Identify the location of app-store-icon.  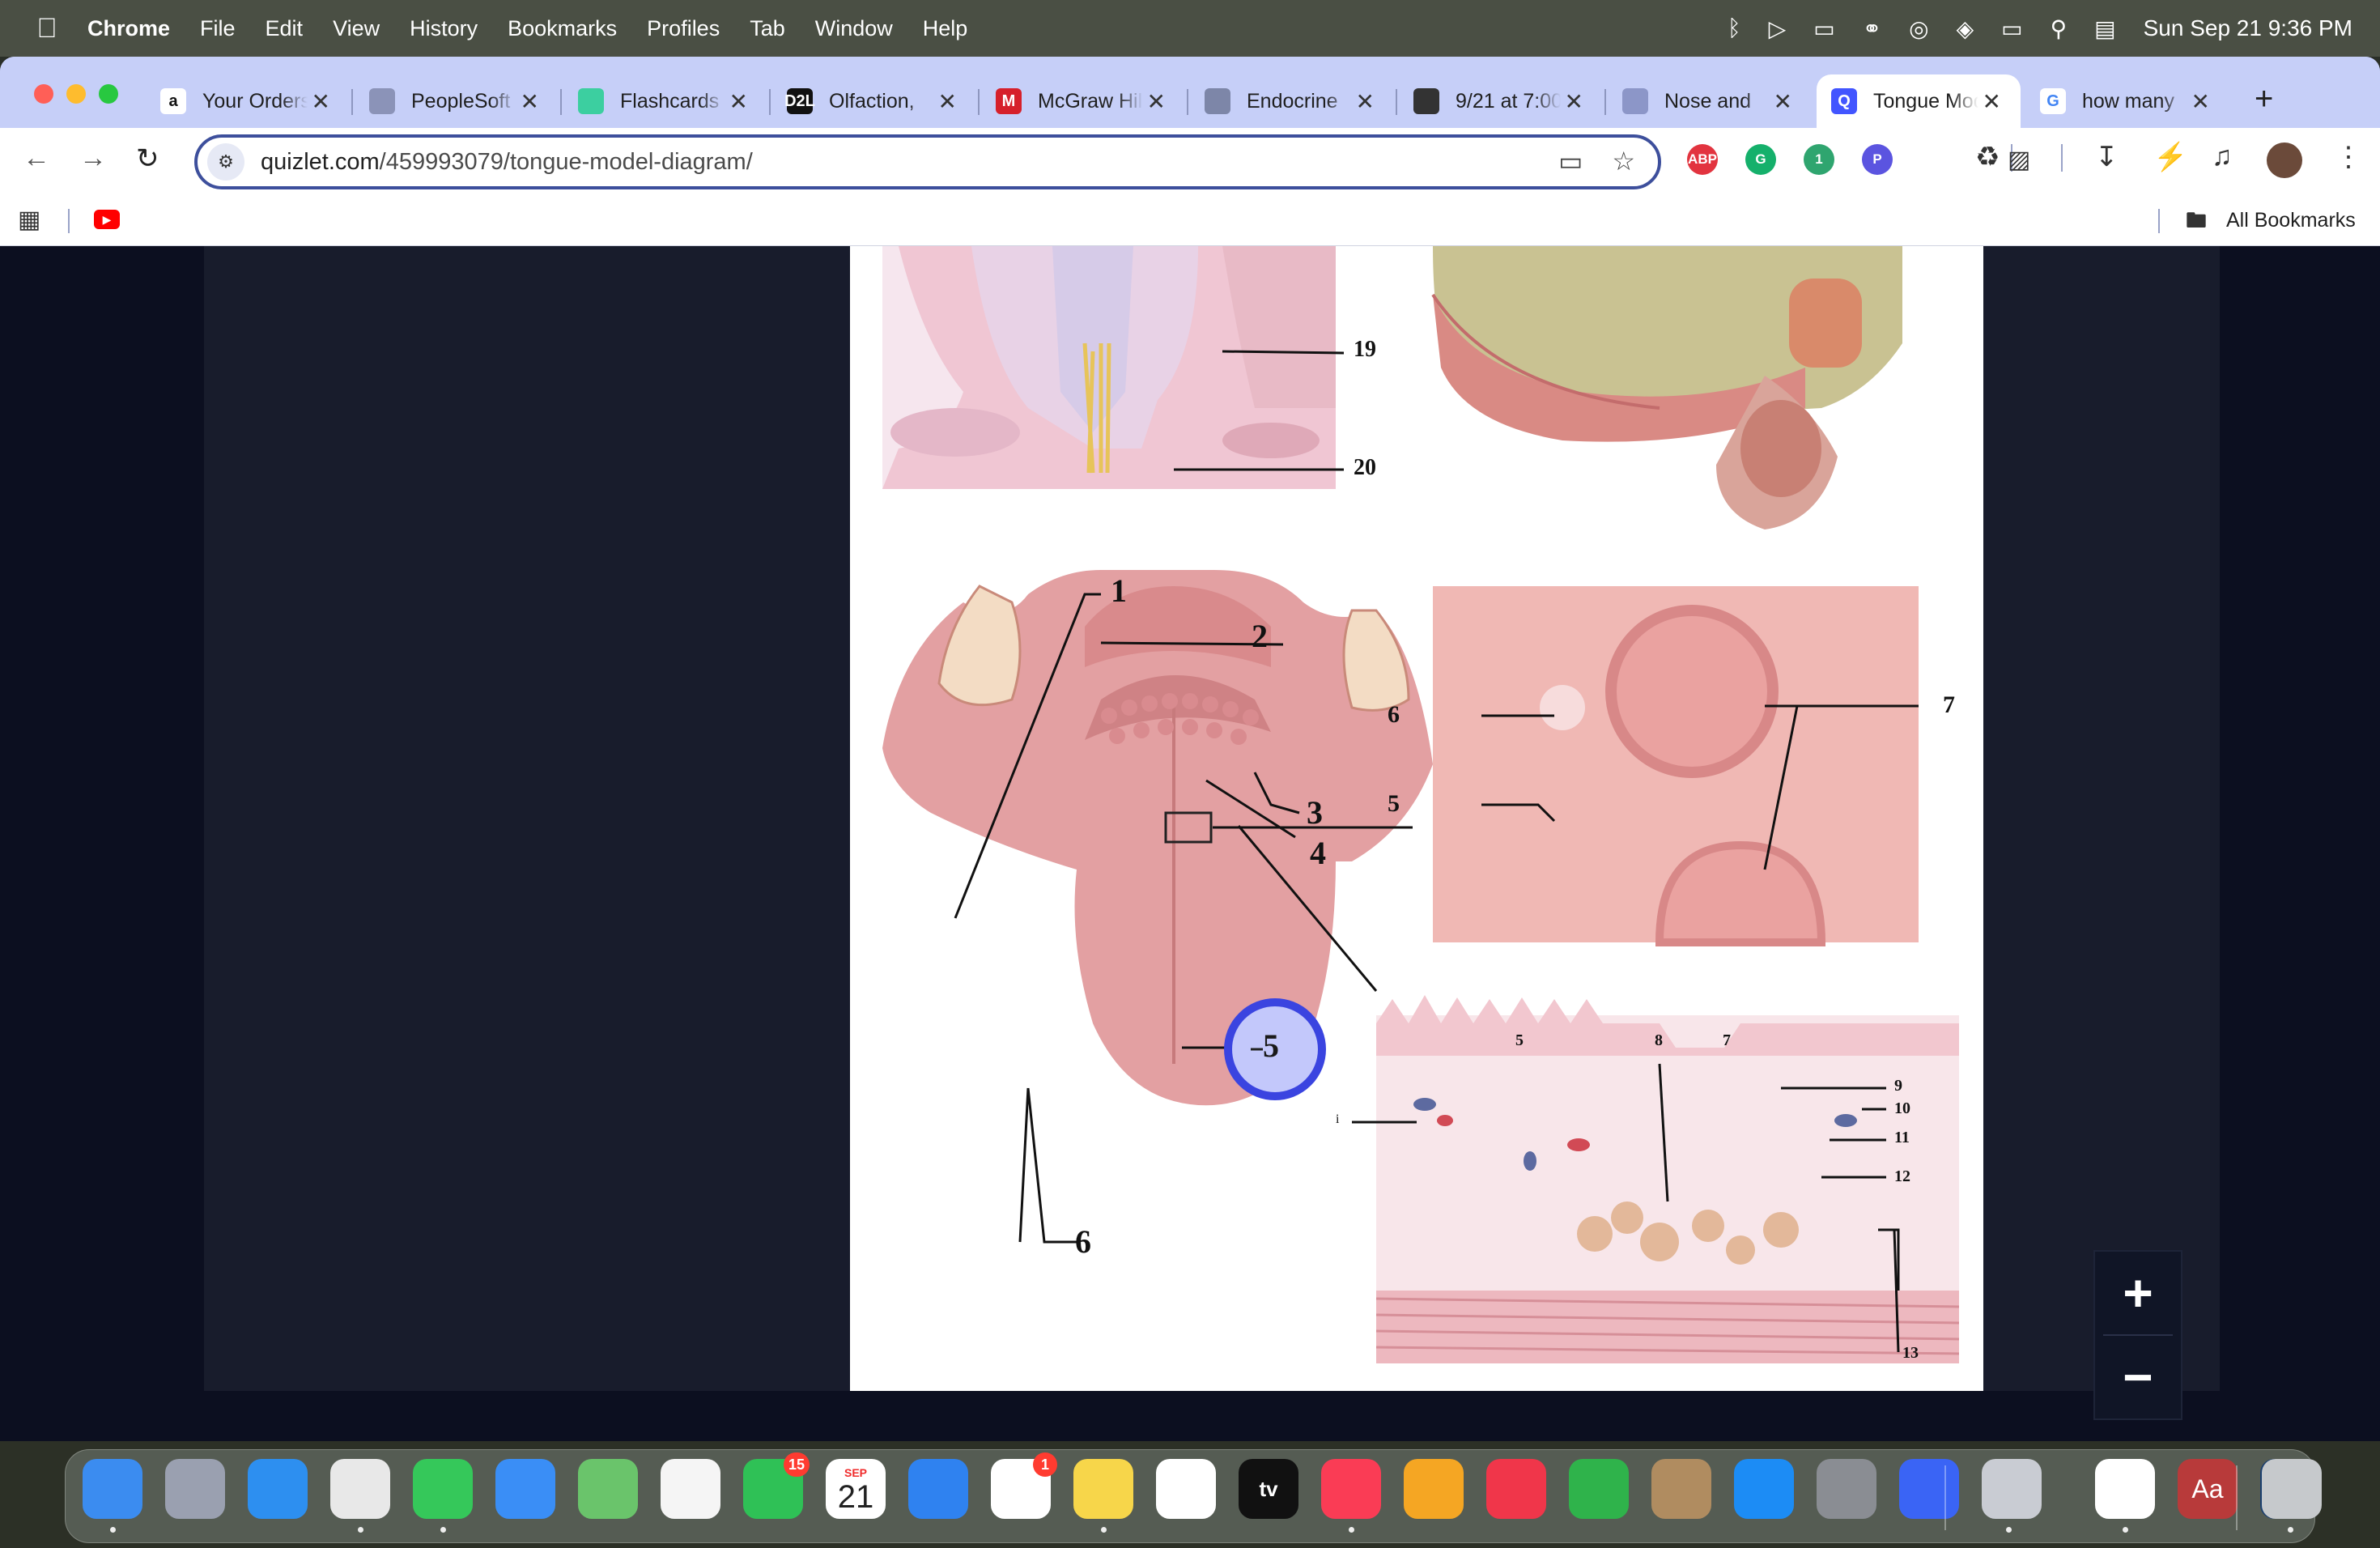
(1764, 1489).